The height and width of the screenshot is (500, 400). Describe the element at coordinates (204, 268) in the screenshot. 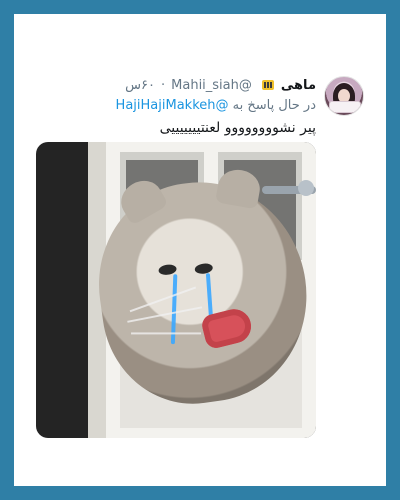

I see `cat-eye-right` at that location.